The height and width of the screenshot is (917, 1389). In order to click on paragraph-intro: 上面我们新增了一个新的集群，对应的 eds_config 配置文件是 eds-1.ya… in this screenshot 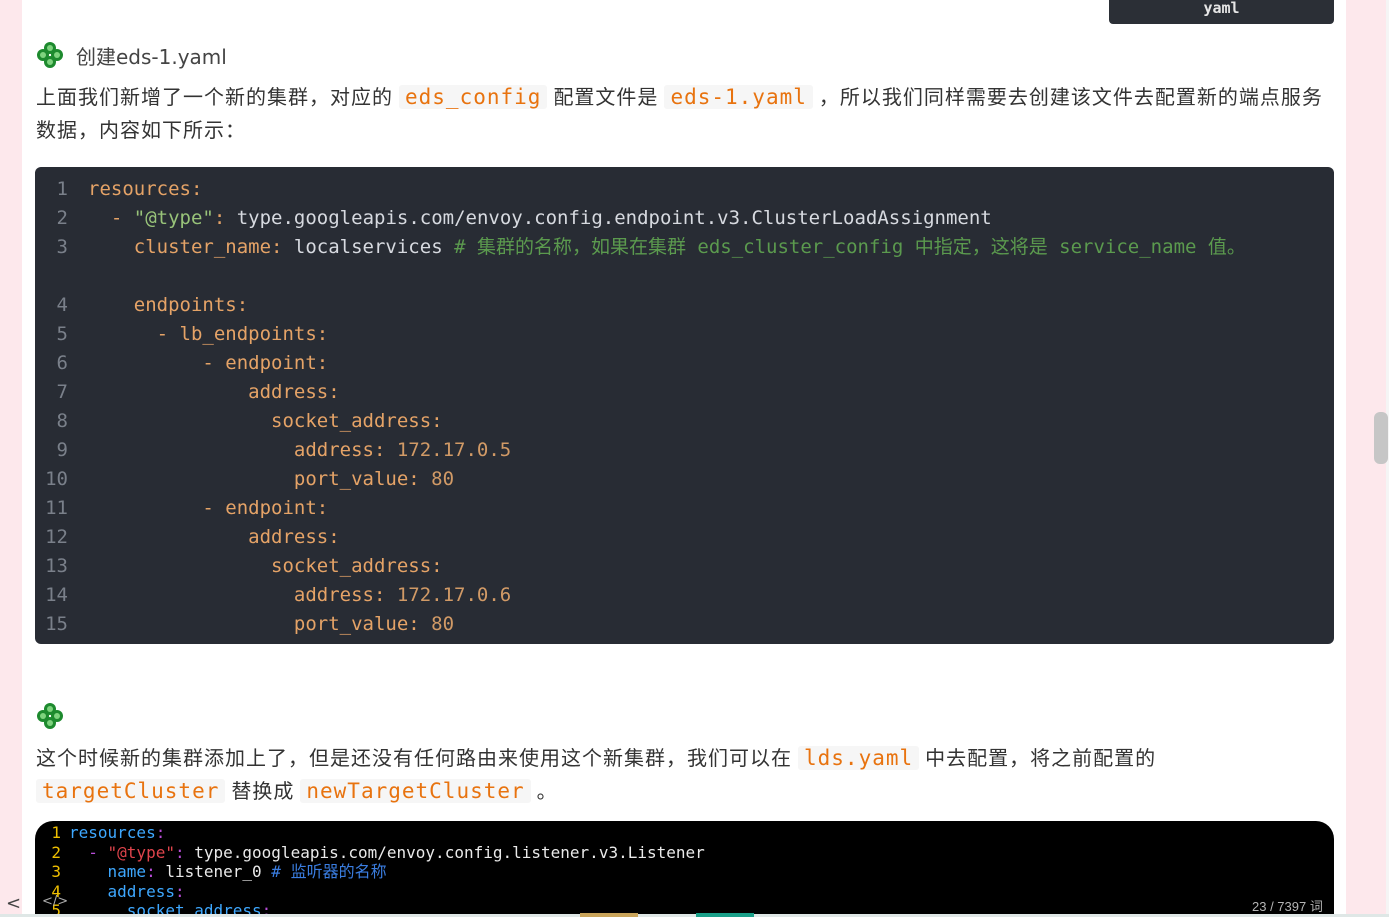, I will do `click(685, 114)`.